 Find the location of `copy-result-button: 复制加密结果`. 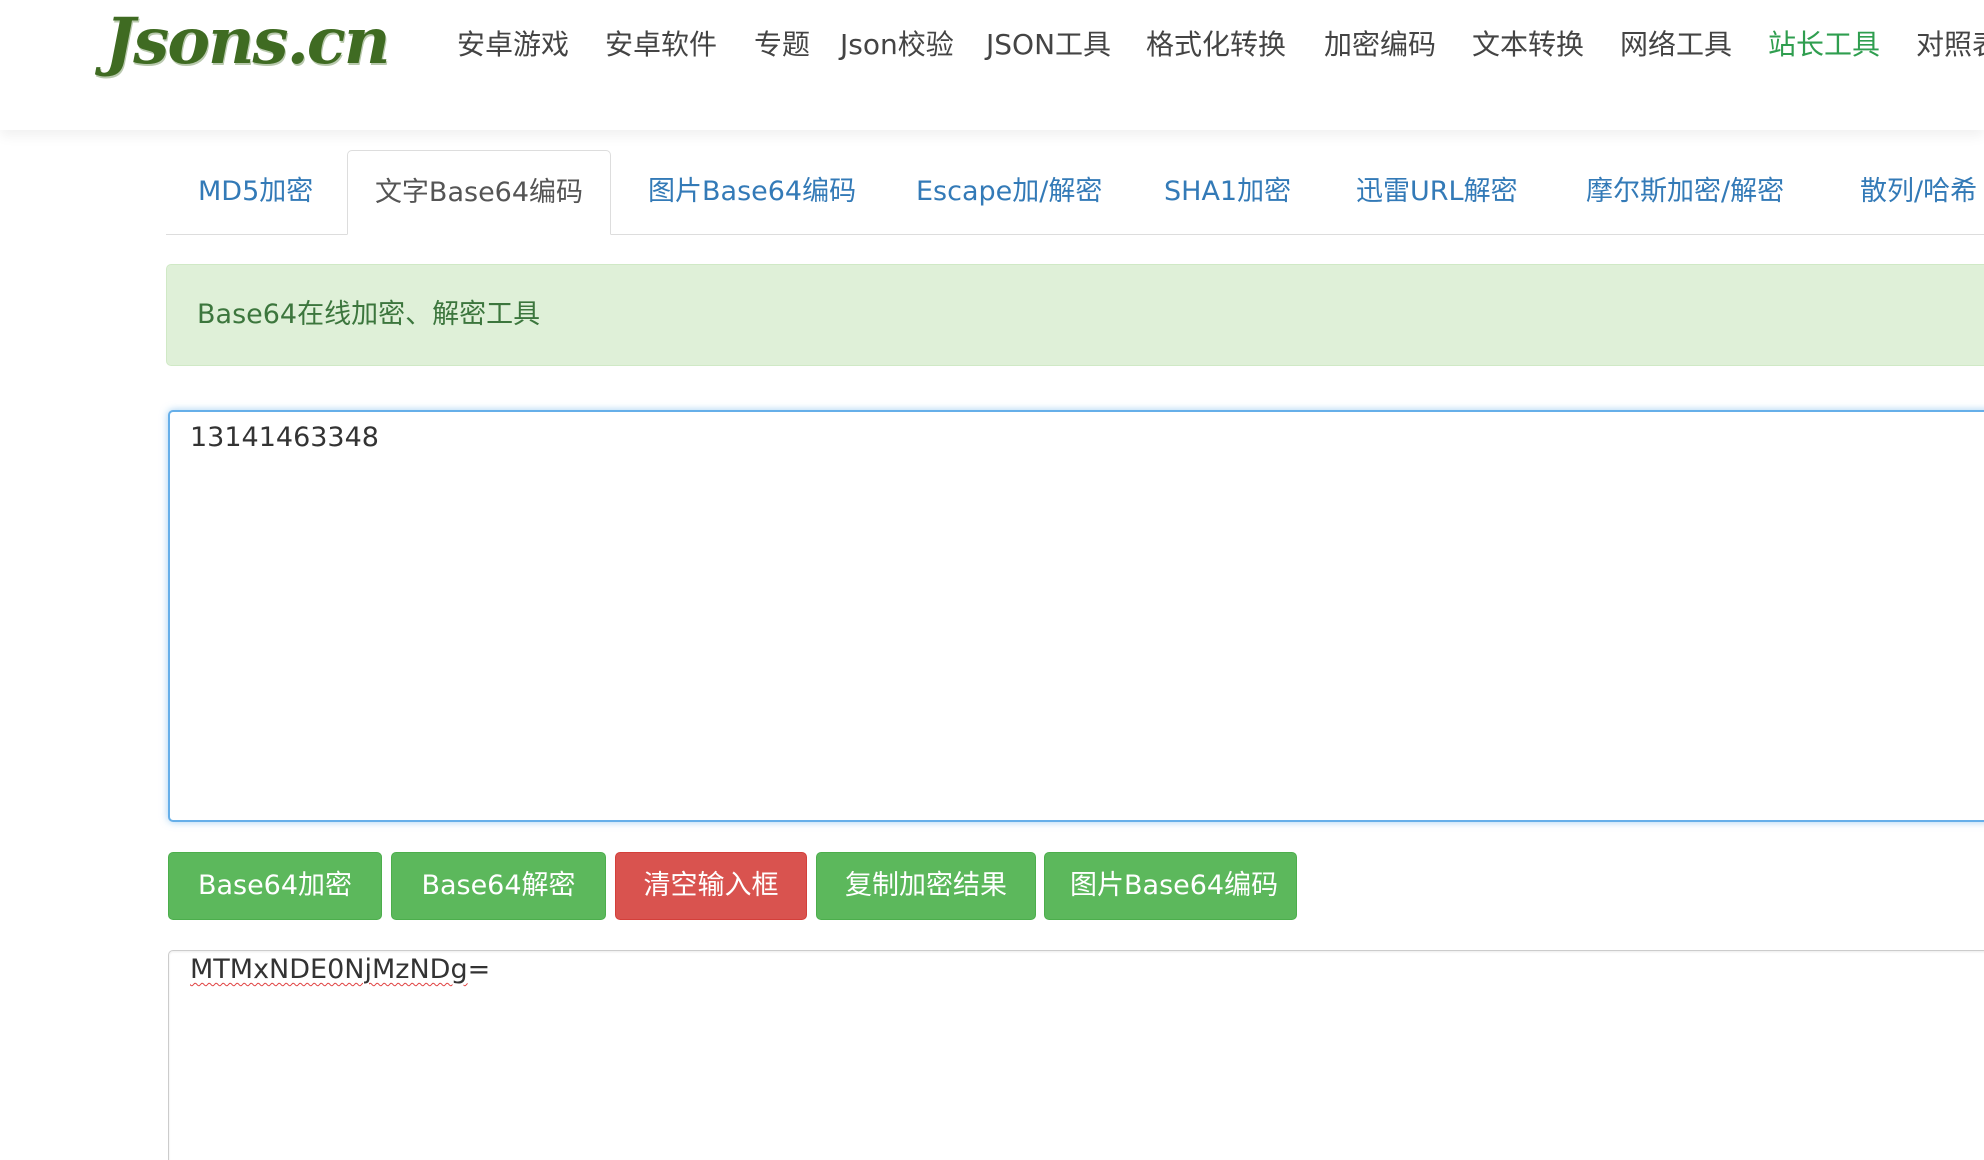

copy-result-button: 复制加密结果 is located at coordinates (926, 886).